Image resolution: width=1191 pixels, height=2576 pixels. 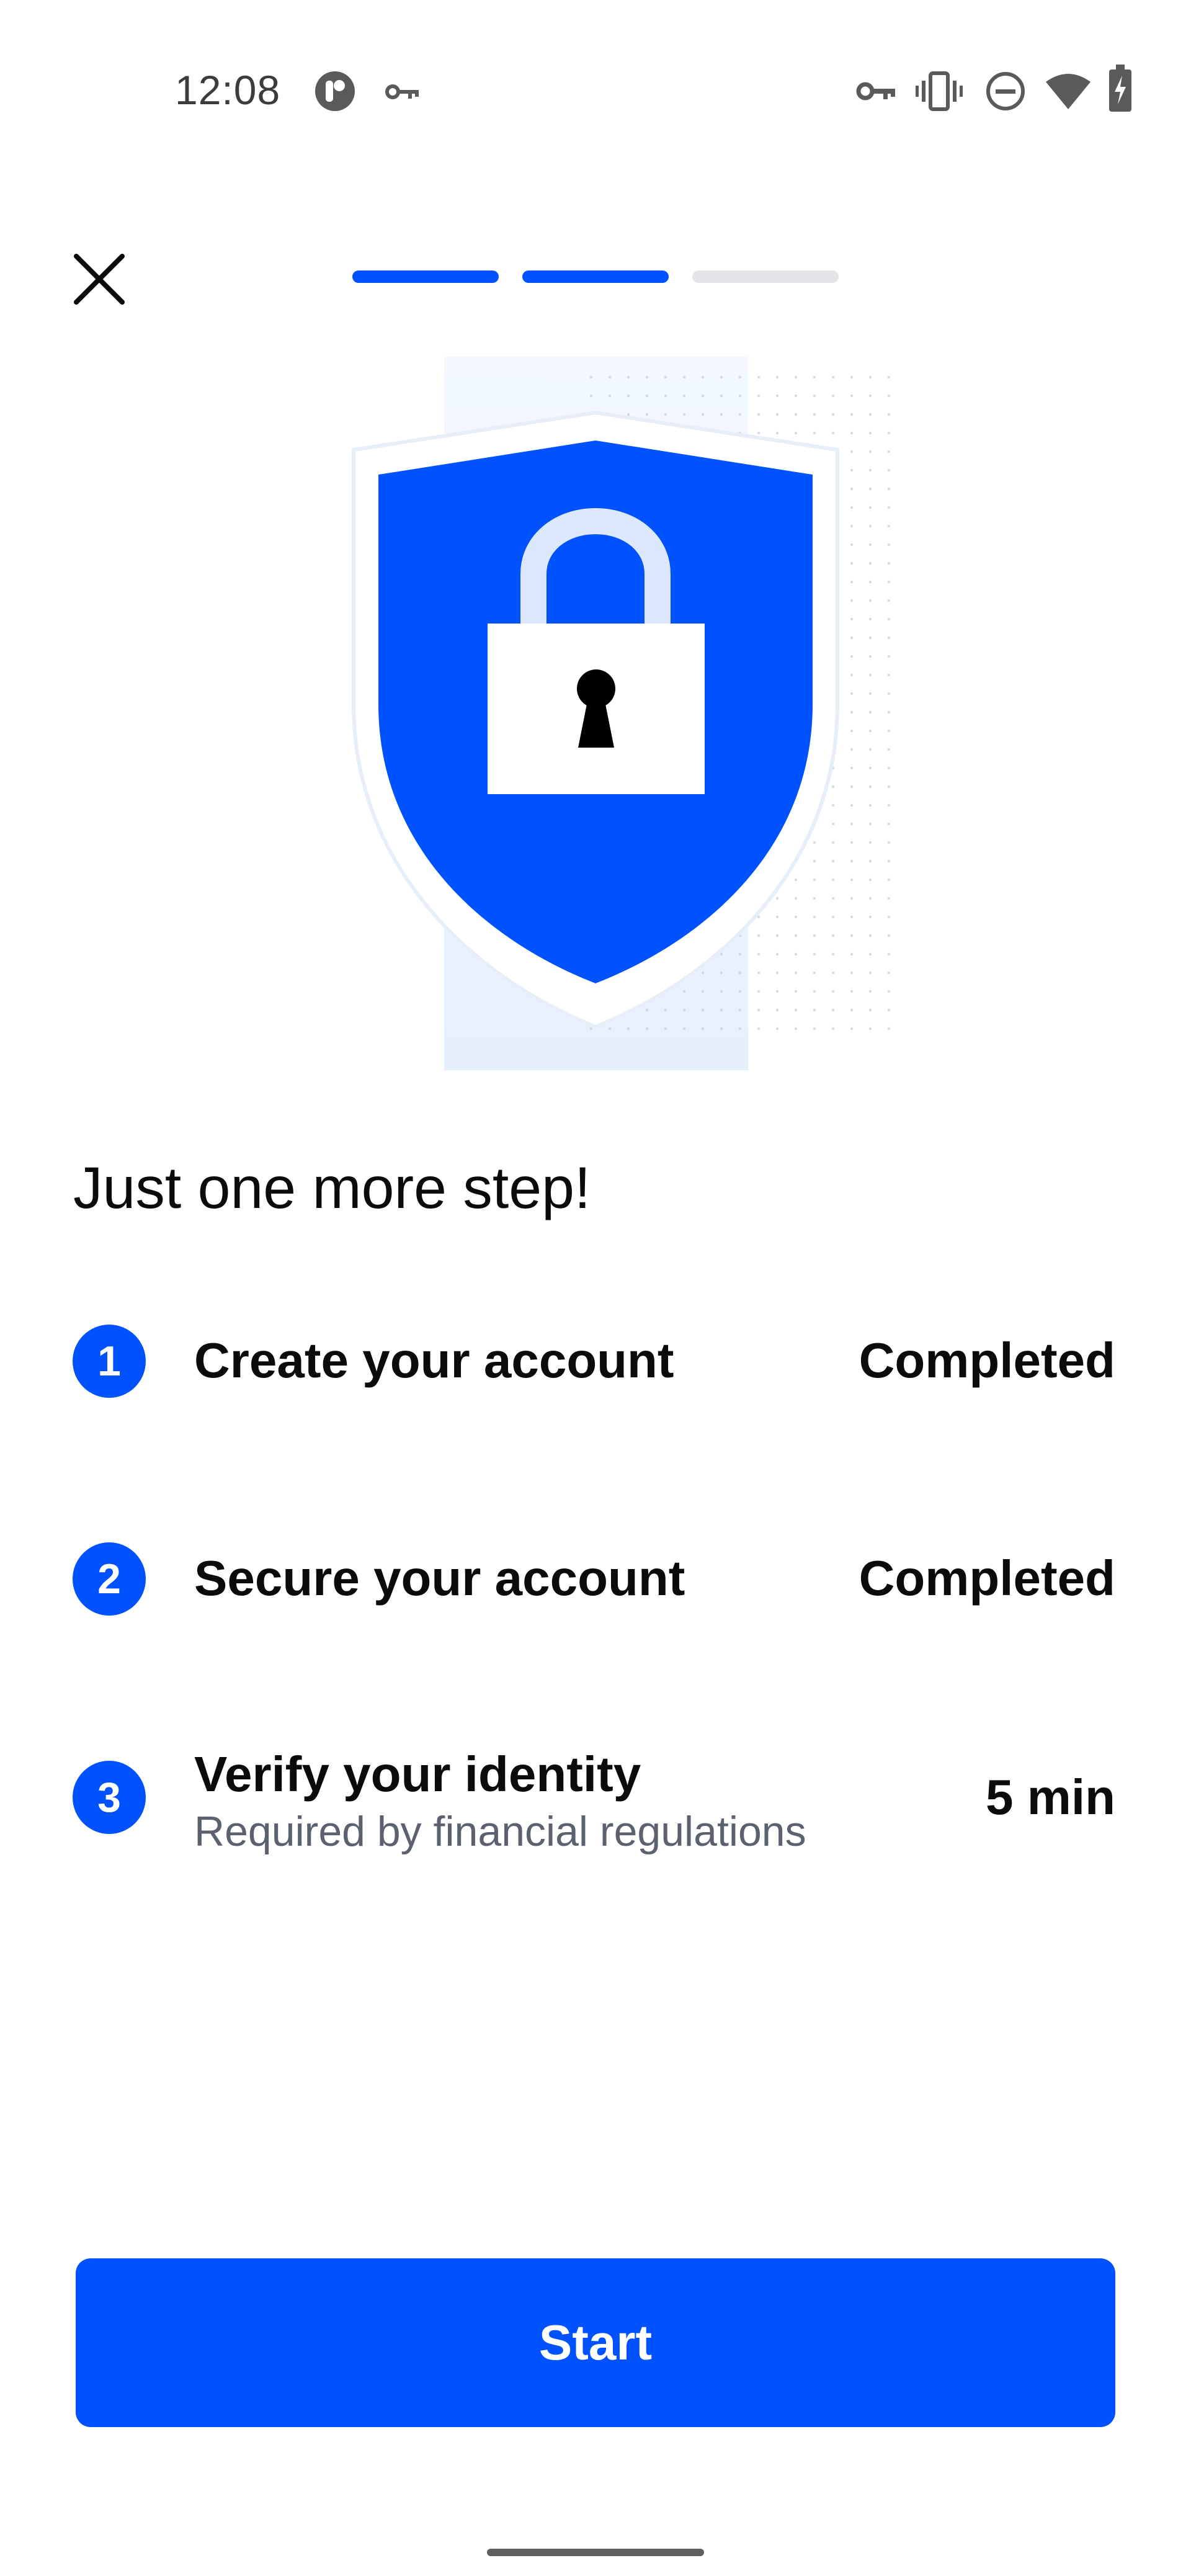 I want to click on wifi-icon, so click(x=1069, y=91).